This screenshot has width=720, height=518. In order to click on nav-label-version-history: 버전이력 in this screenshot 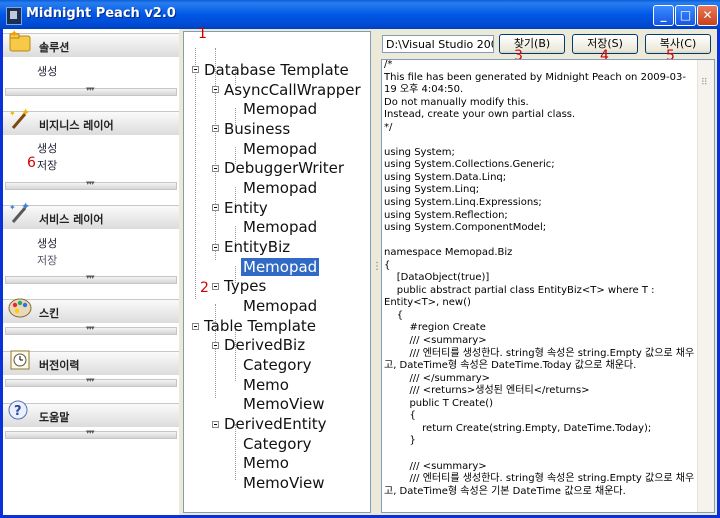, I will do `click(59, 365)`.